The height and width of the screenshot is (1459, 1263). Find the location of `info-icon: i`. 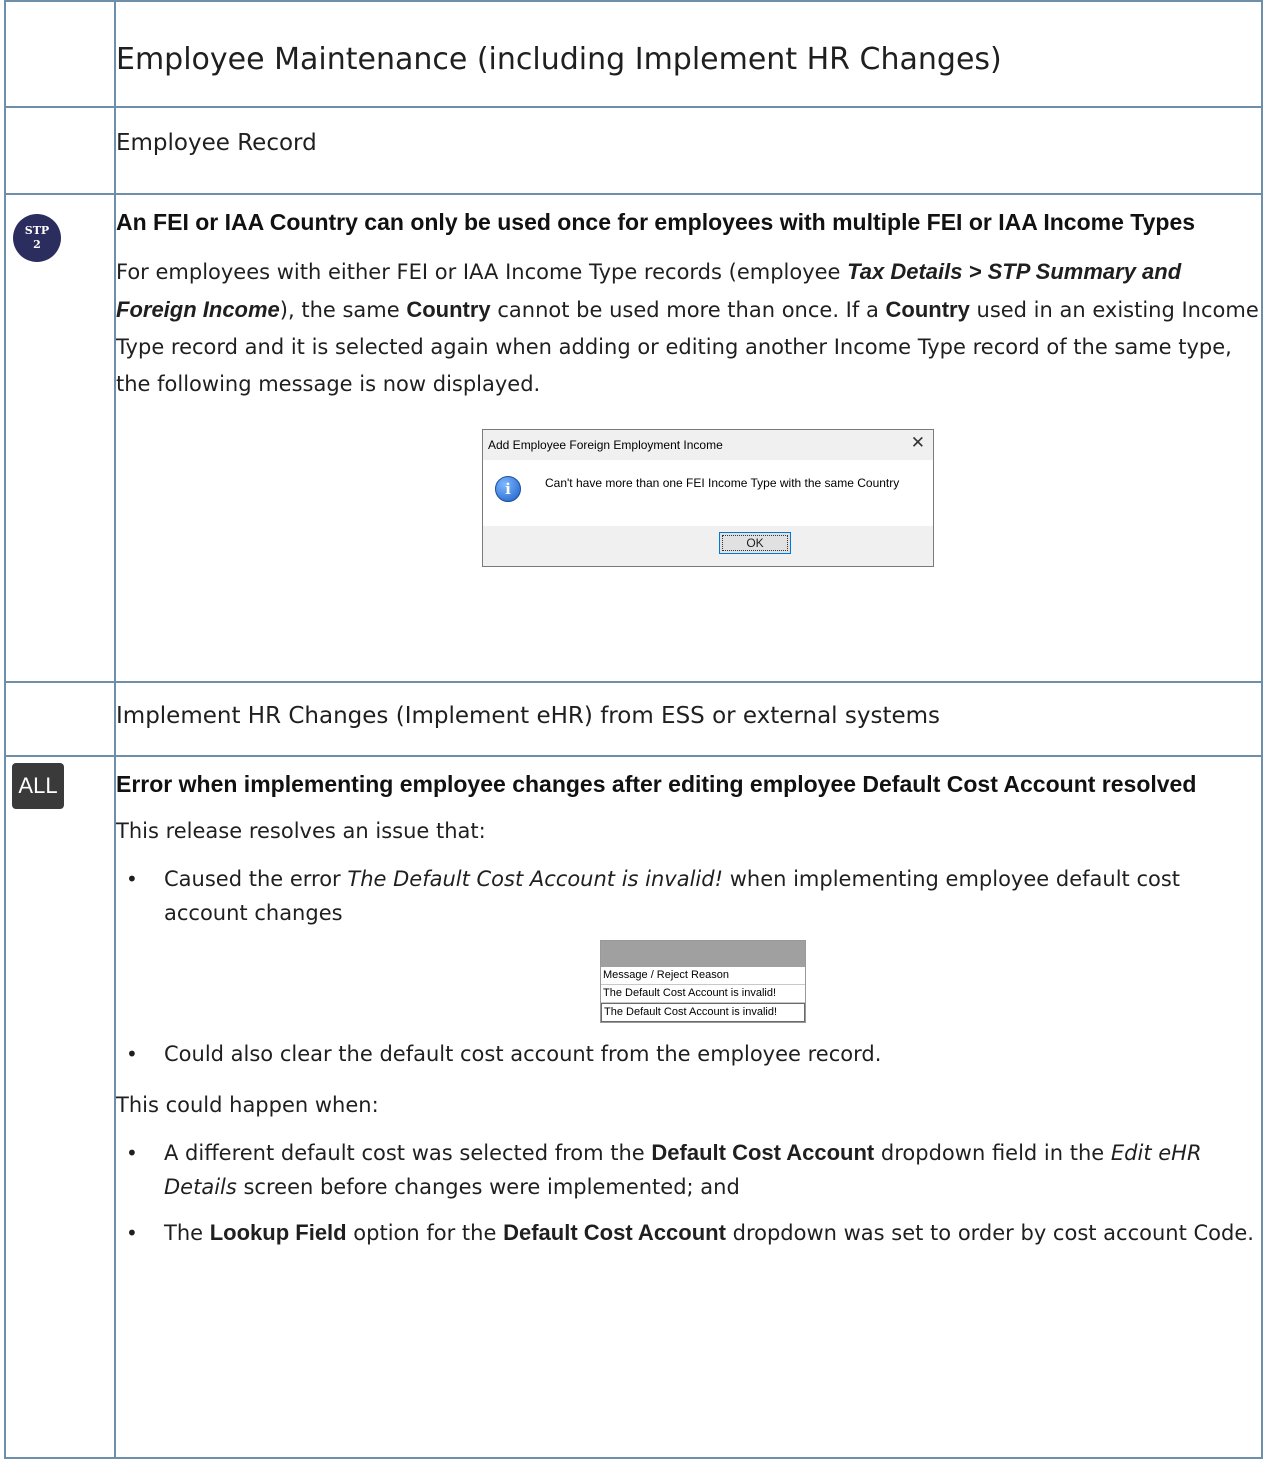

info-icon: i is located at coordinates (508, 489).